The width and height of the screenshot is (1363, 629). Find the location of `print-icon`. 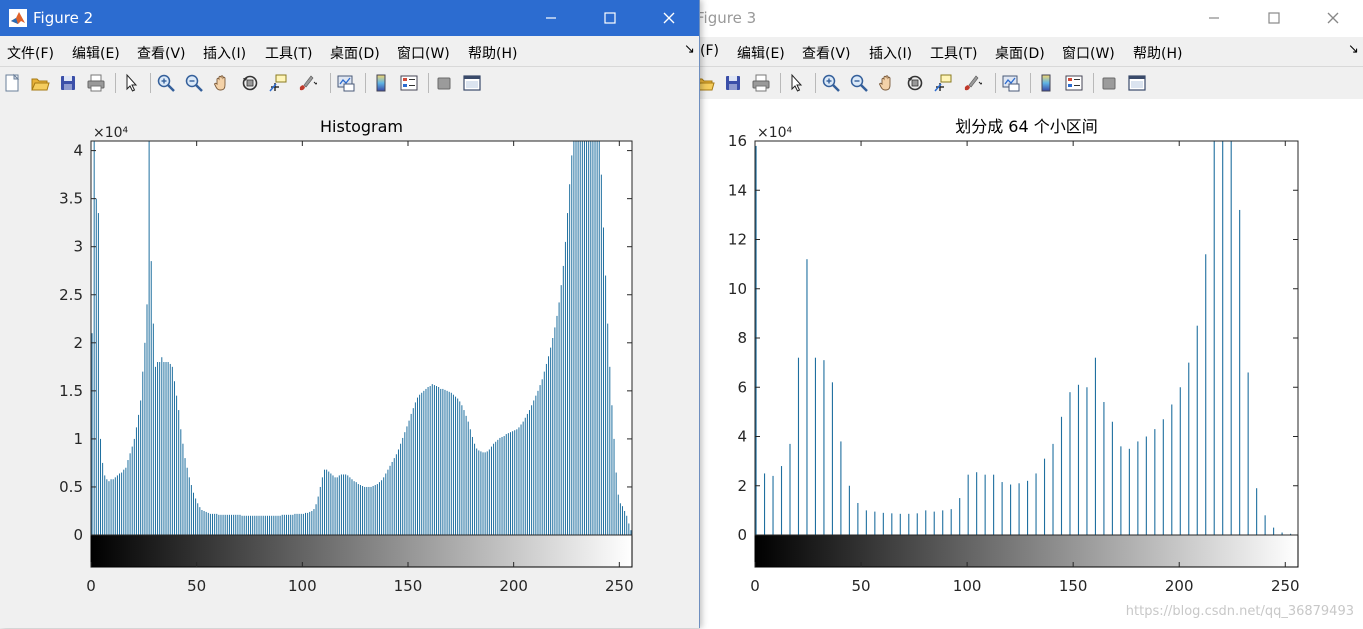

print-icon is located at coordinates (761, 83).